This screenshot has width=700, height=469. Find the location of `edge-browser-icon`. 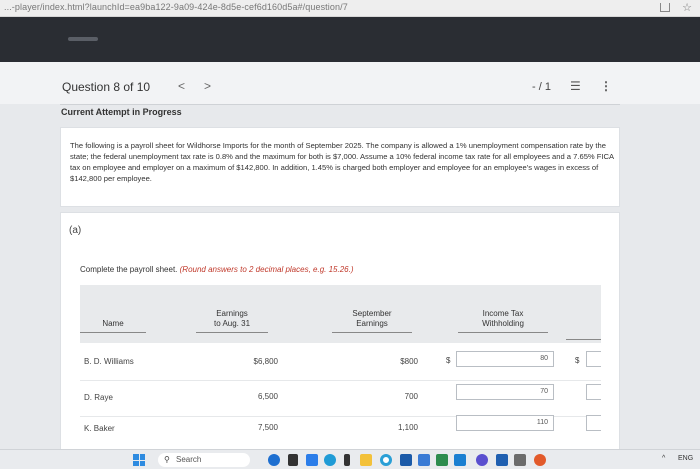

edge-browser-icon is located at coordinates (330, 460).